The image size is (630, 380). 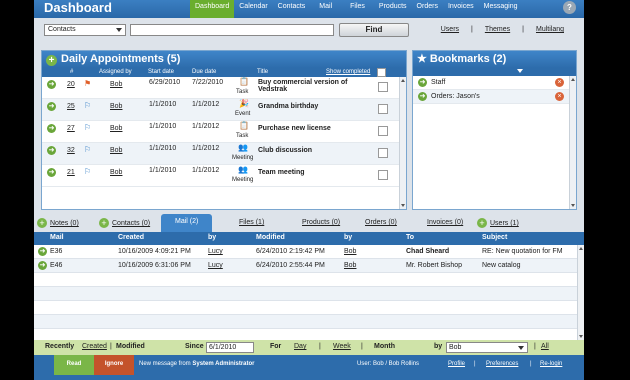 I want to click on appointment-number: 27, so click(x=71, y=128).